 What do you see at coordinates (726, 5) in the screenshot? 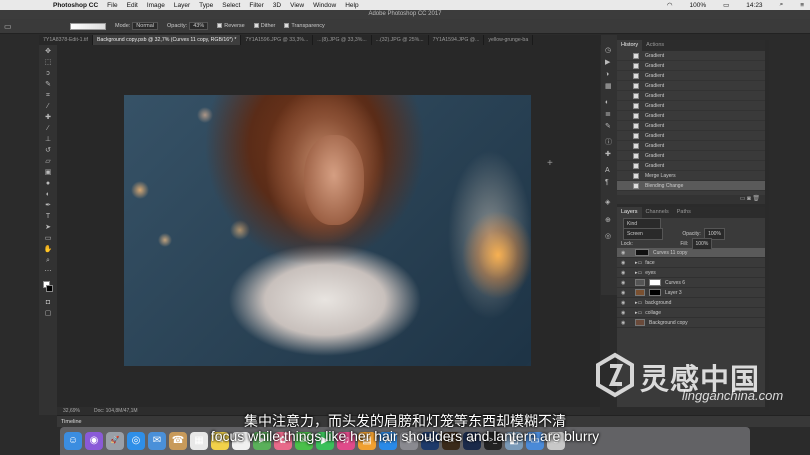
I see `battery-icon: ▭` at bounding box center [726, 5].